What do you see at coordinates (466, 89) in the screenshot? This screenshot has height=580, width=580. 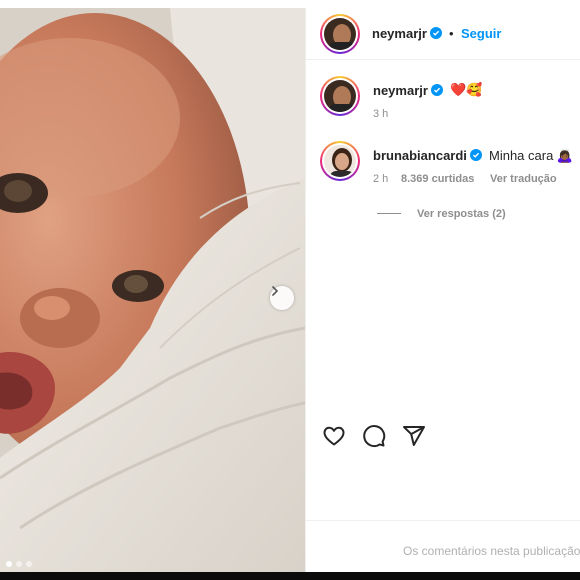 I see `caption-text: ❤️🥰` at bounding box center [466, 89].